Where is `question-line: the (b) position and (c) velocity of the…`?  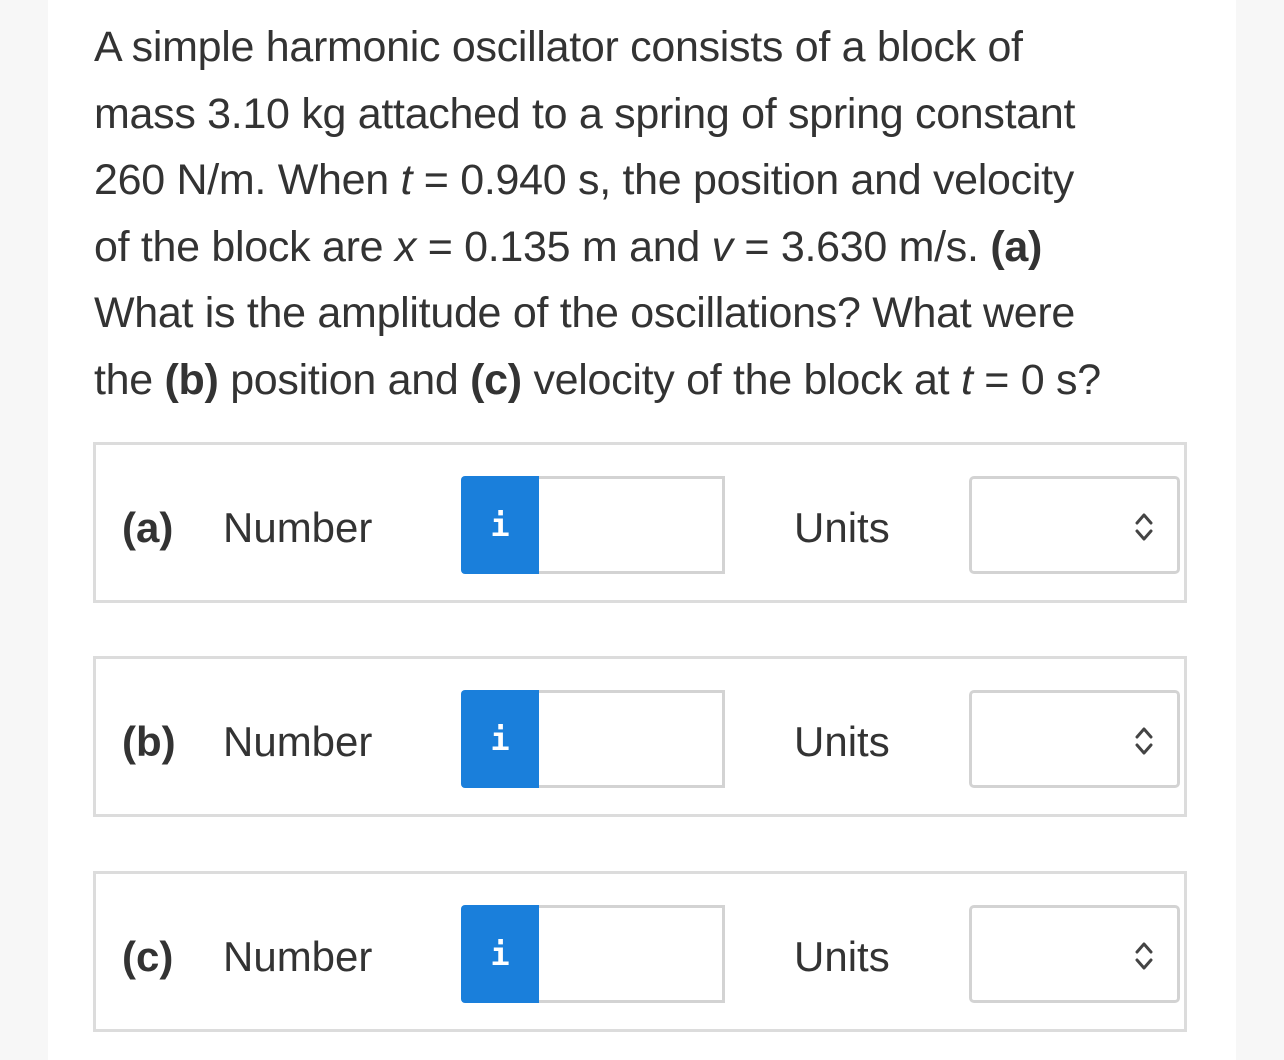
question-line: the (b) position and (c) velocity of the… is located at coordinates (597, 379).